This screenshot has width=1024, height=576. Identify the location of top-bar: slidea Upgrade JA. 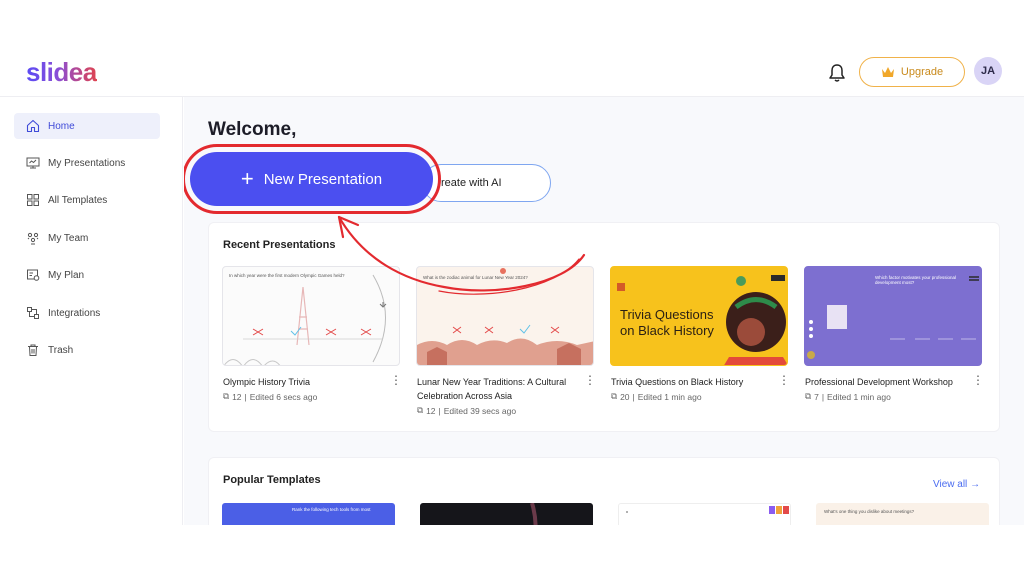
(512, 71).